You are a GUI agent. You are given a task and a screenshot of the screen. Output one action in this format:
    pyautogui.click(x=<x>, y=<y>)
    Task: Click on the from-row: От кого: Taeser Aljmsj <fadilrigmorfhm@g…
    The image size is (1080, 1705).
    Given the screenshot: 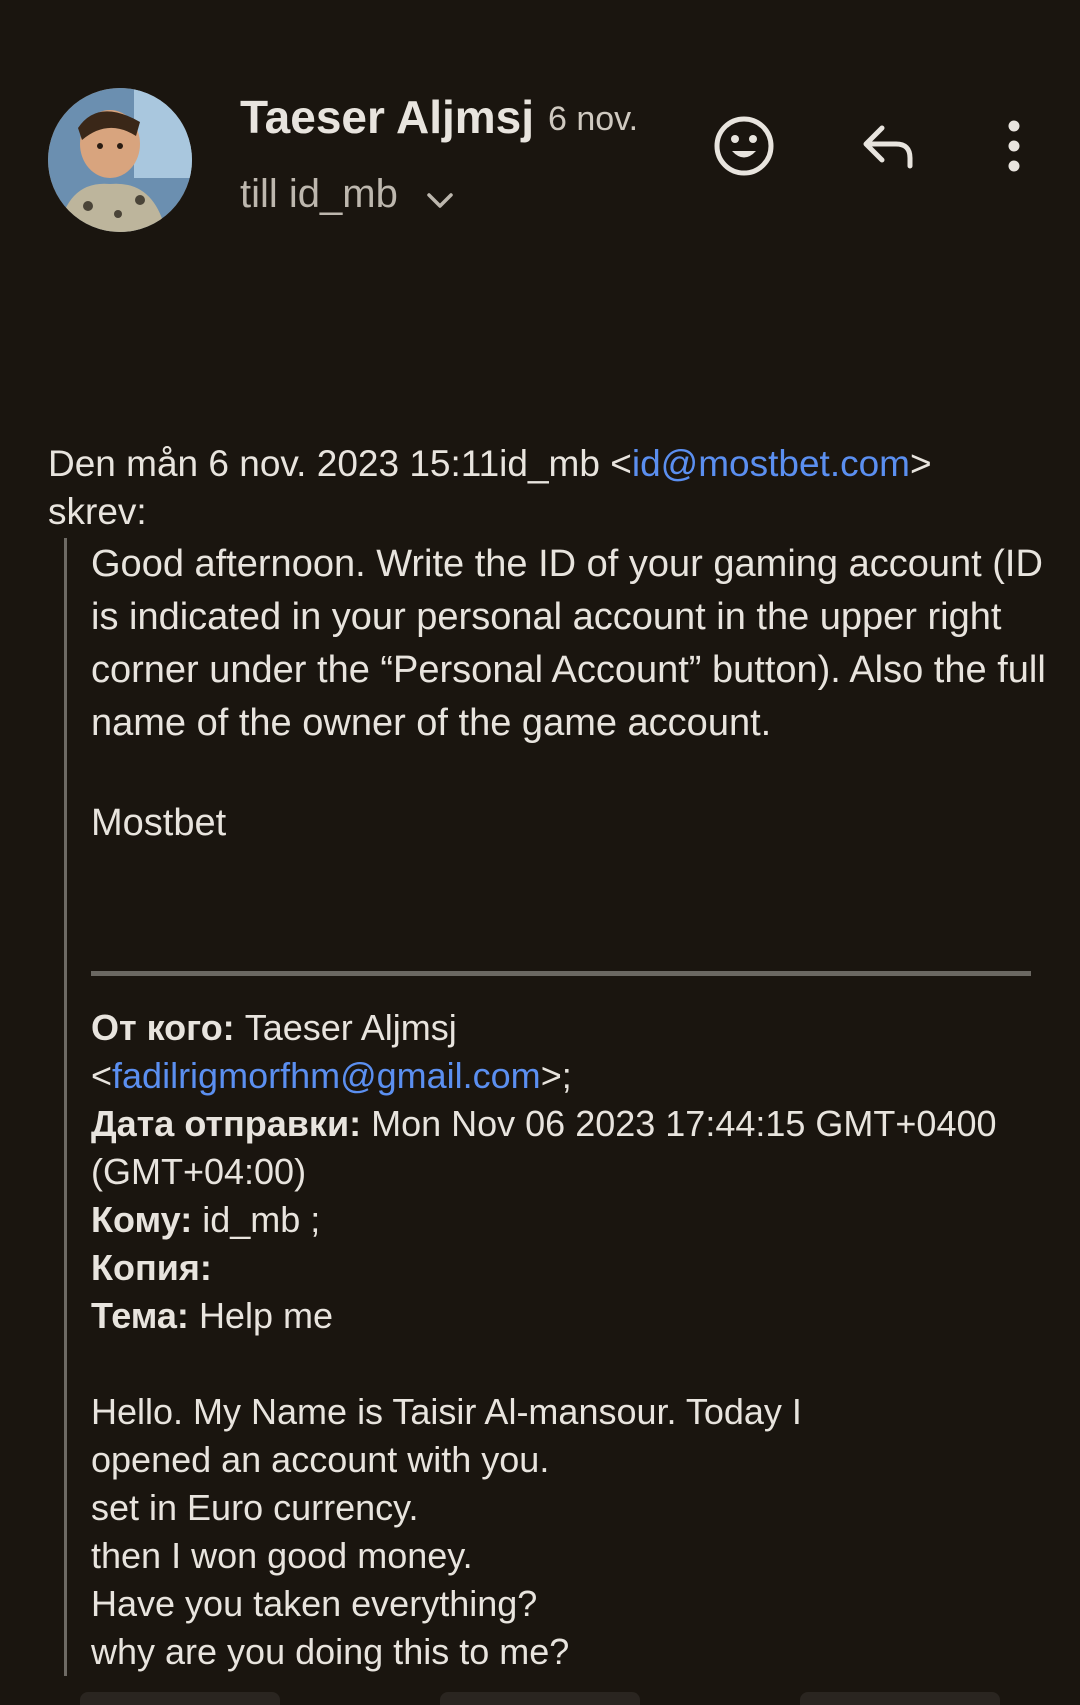 What is the action you would take?
    pyautogui.click(x=576, y=1052)
    